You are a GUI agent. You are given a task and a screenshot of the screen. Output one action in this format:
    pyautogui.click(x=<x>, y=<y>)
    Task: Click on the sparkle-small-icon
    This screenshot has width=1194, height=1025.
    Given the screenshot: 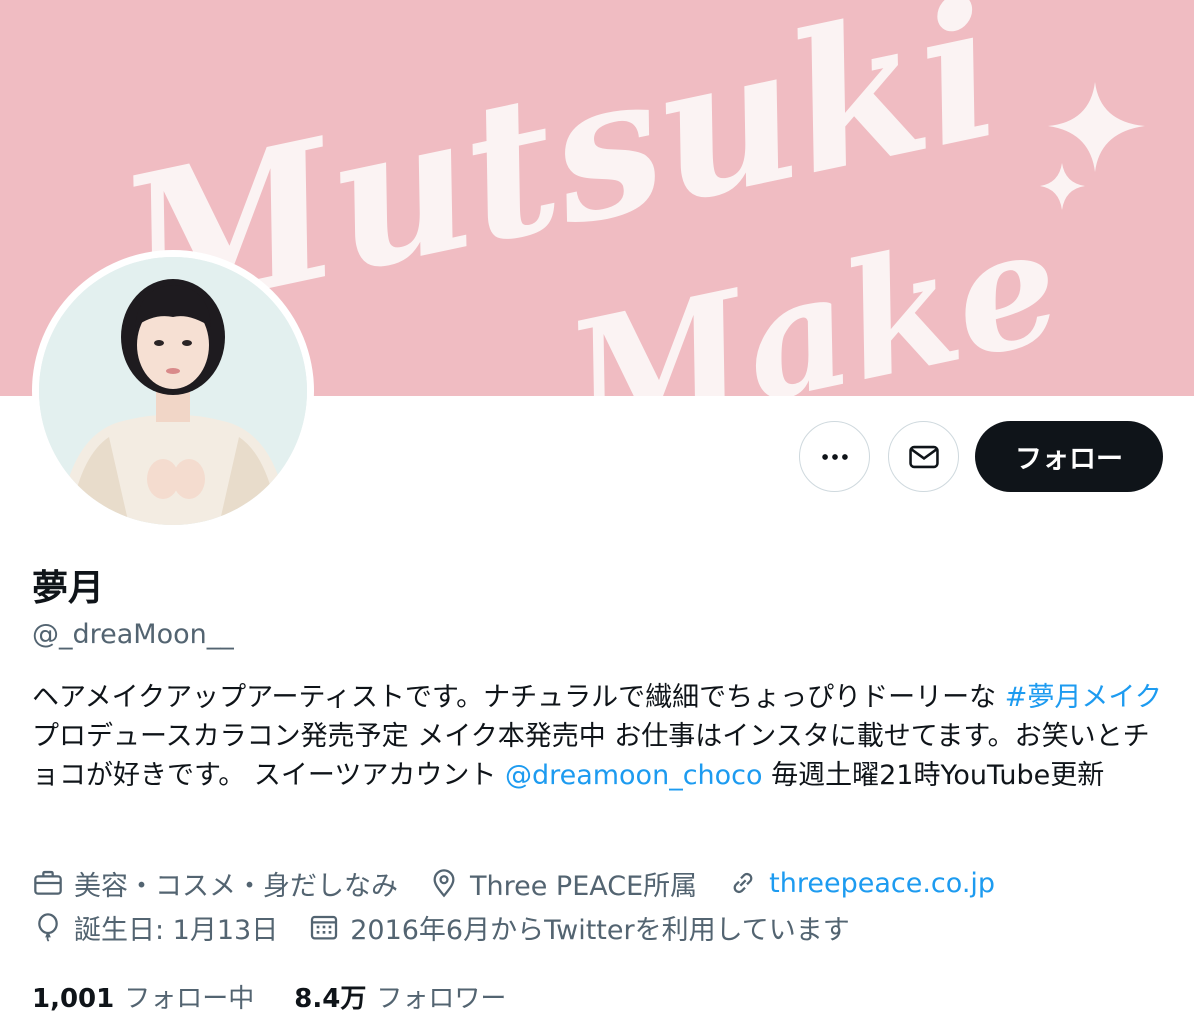 What is the action you would take?
    pyautogui.click(x=1062, y=186)
    